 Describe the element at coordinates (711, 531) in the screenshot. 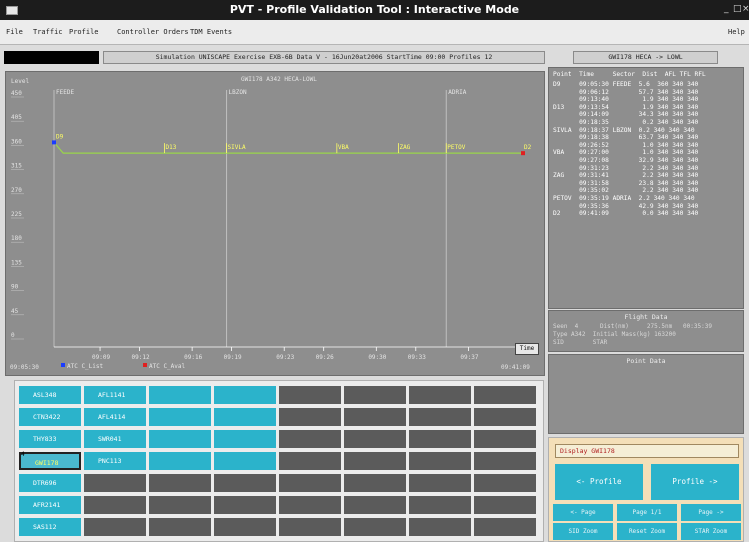

I see `star-zoom-button: STAR Zoom` at that location.